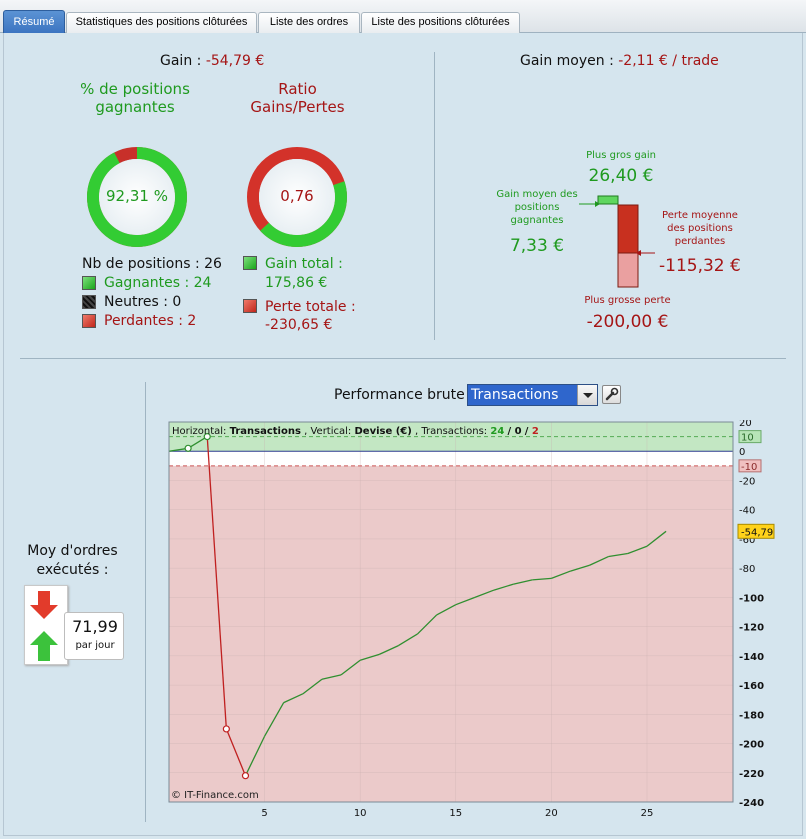  Describe the element at coordinates (451, 431) in the screenshot. I see `info-transactions-label: , Transactions:` at that location.